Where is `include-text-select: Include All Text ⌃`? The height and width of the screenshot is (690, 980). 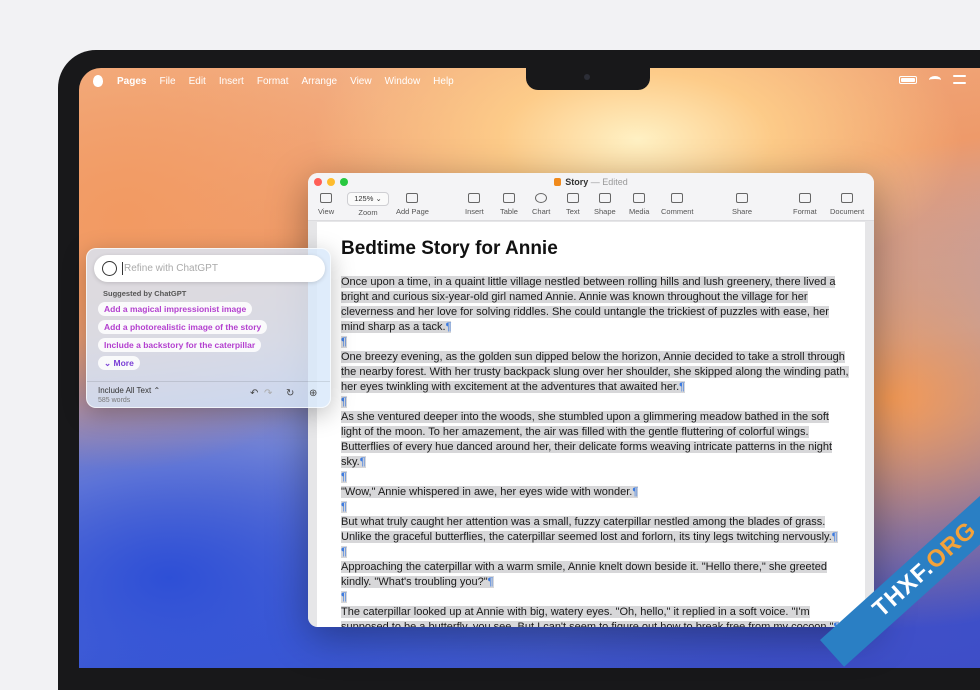 include-text-select: Include All Text ⌃ is located at coordinates (129, 390).